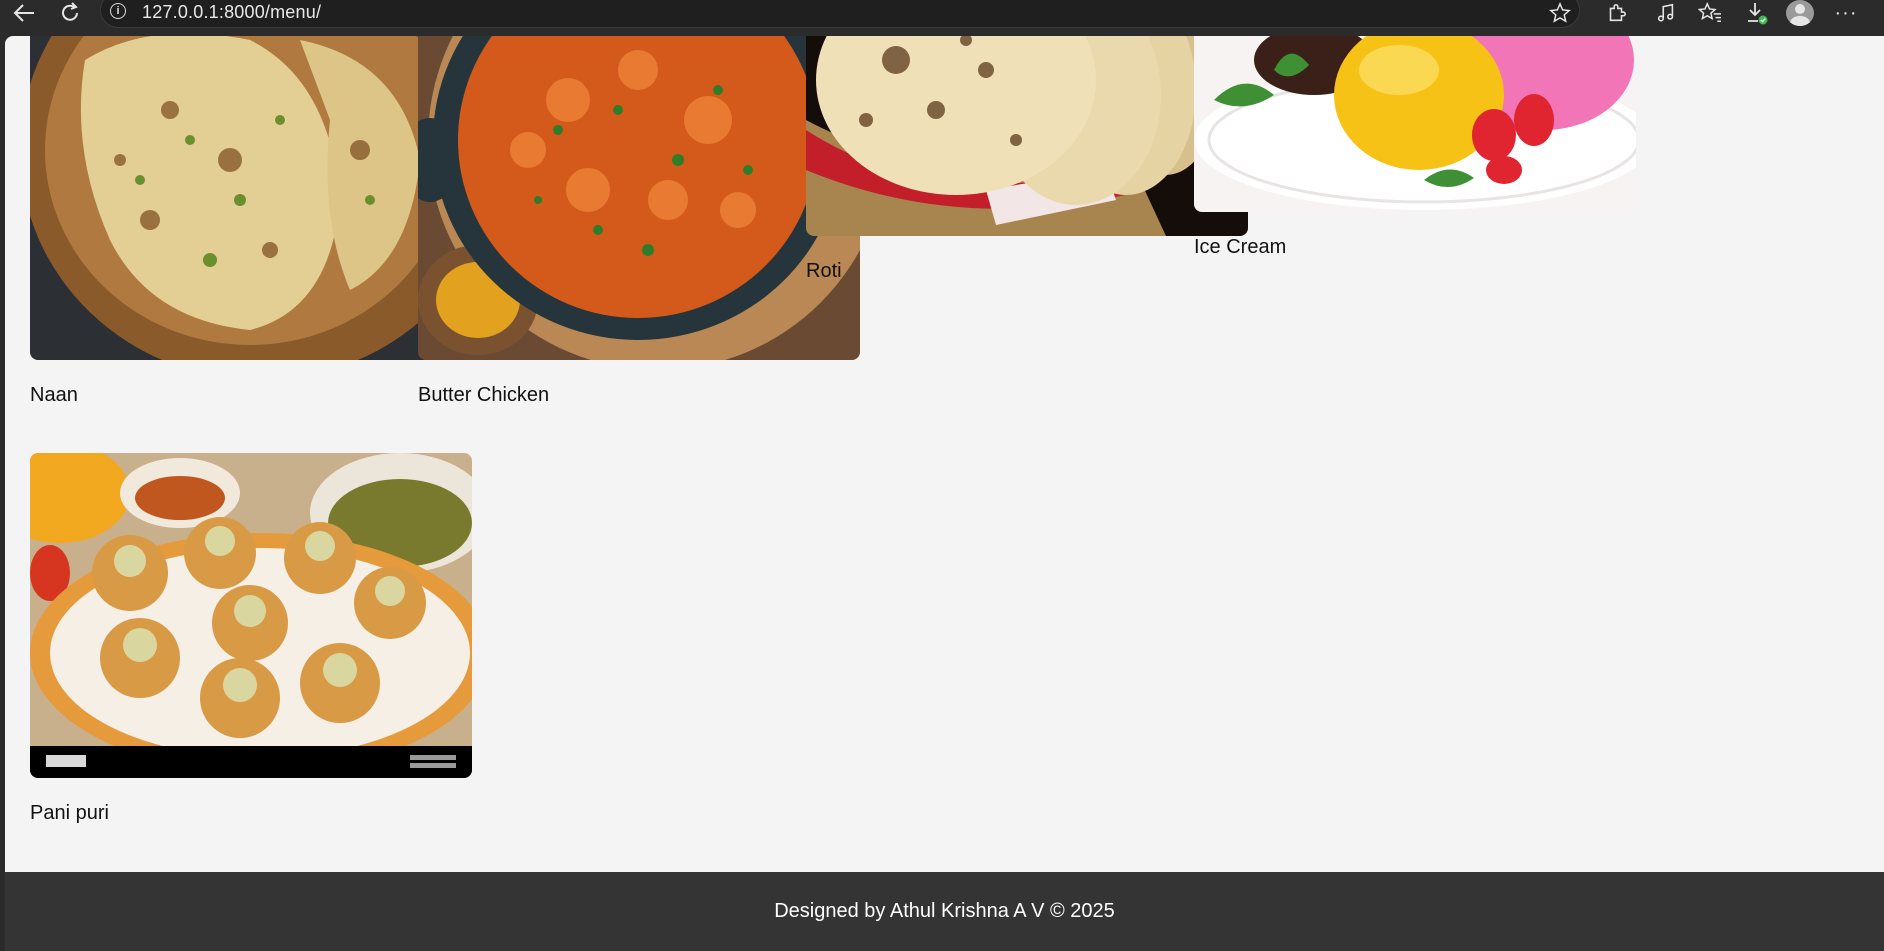  What do you see at coordinates (1710, 13) in the screenshot?
I see `favorites-icon` at bounding box center [1710, 13].